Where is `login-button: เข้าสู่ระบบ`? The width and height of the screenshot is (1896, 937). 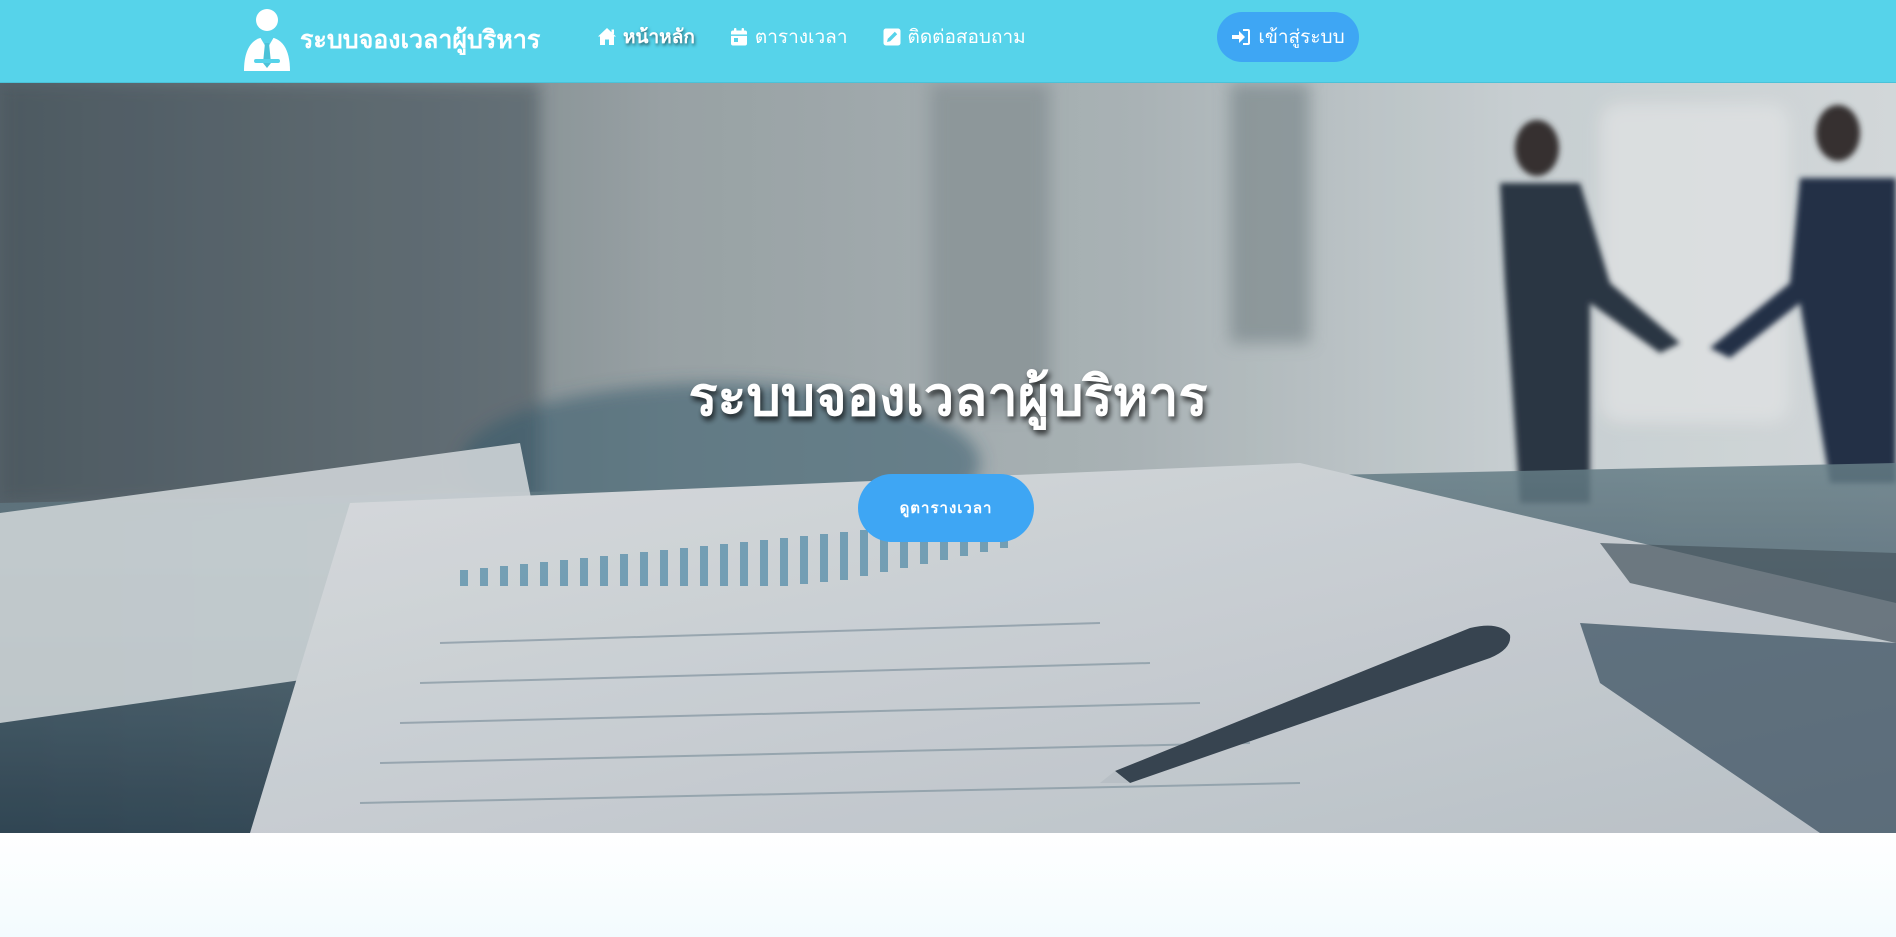 login-button: เข้าสู่ระบบ is located at coordinates (1288, 37).